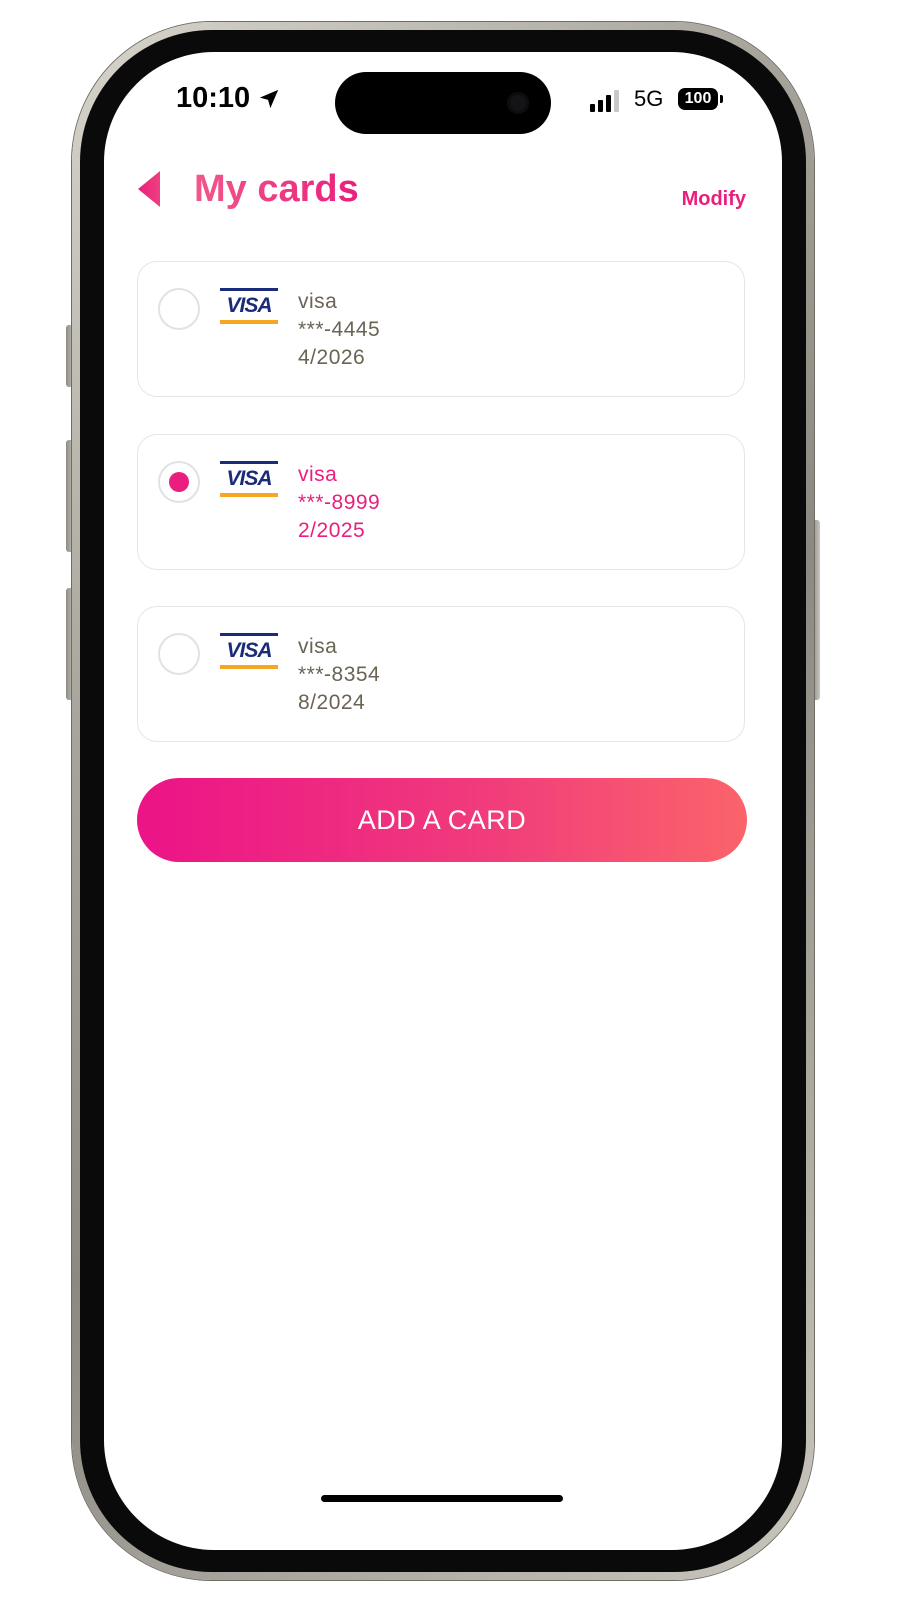  What do you see at coordinates (332, 702) in the screenshot?
I see `card-expiry: 8/2024` at bounding box center [332, 702].